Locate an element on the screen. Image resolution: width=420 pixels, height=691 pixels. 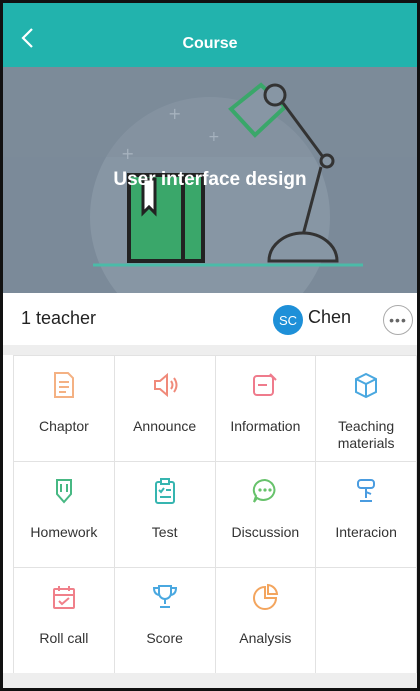
course-title: User interface design is located at coordinates (210, 179).